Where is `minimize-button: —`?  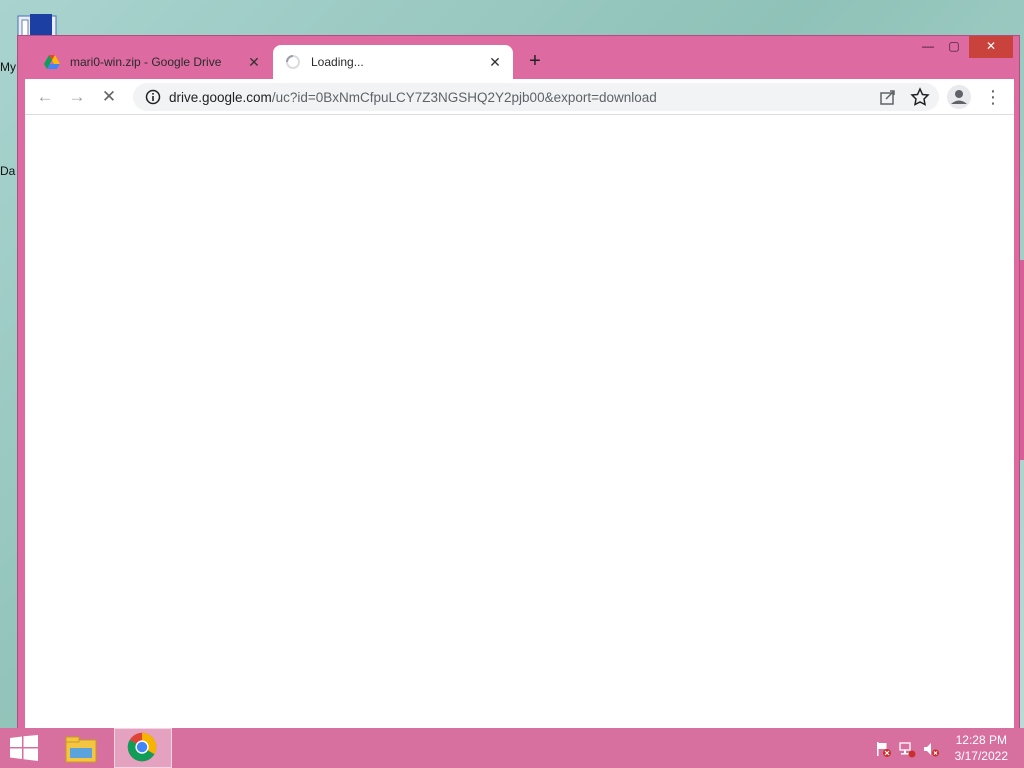 minimize-button: — is located at coordinates (928, 47).